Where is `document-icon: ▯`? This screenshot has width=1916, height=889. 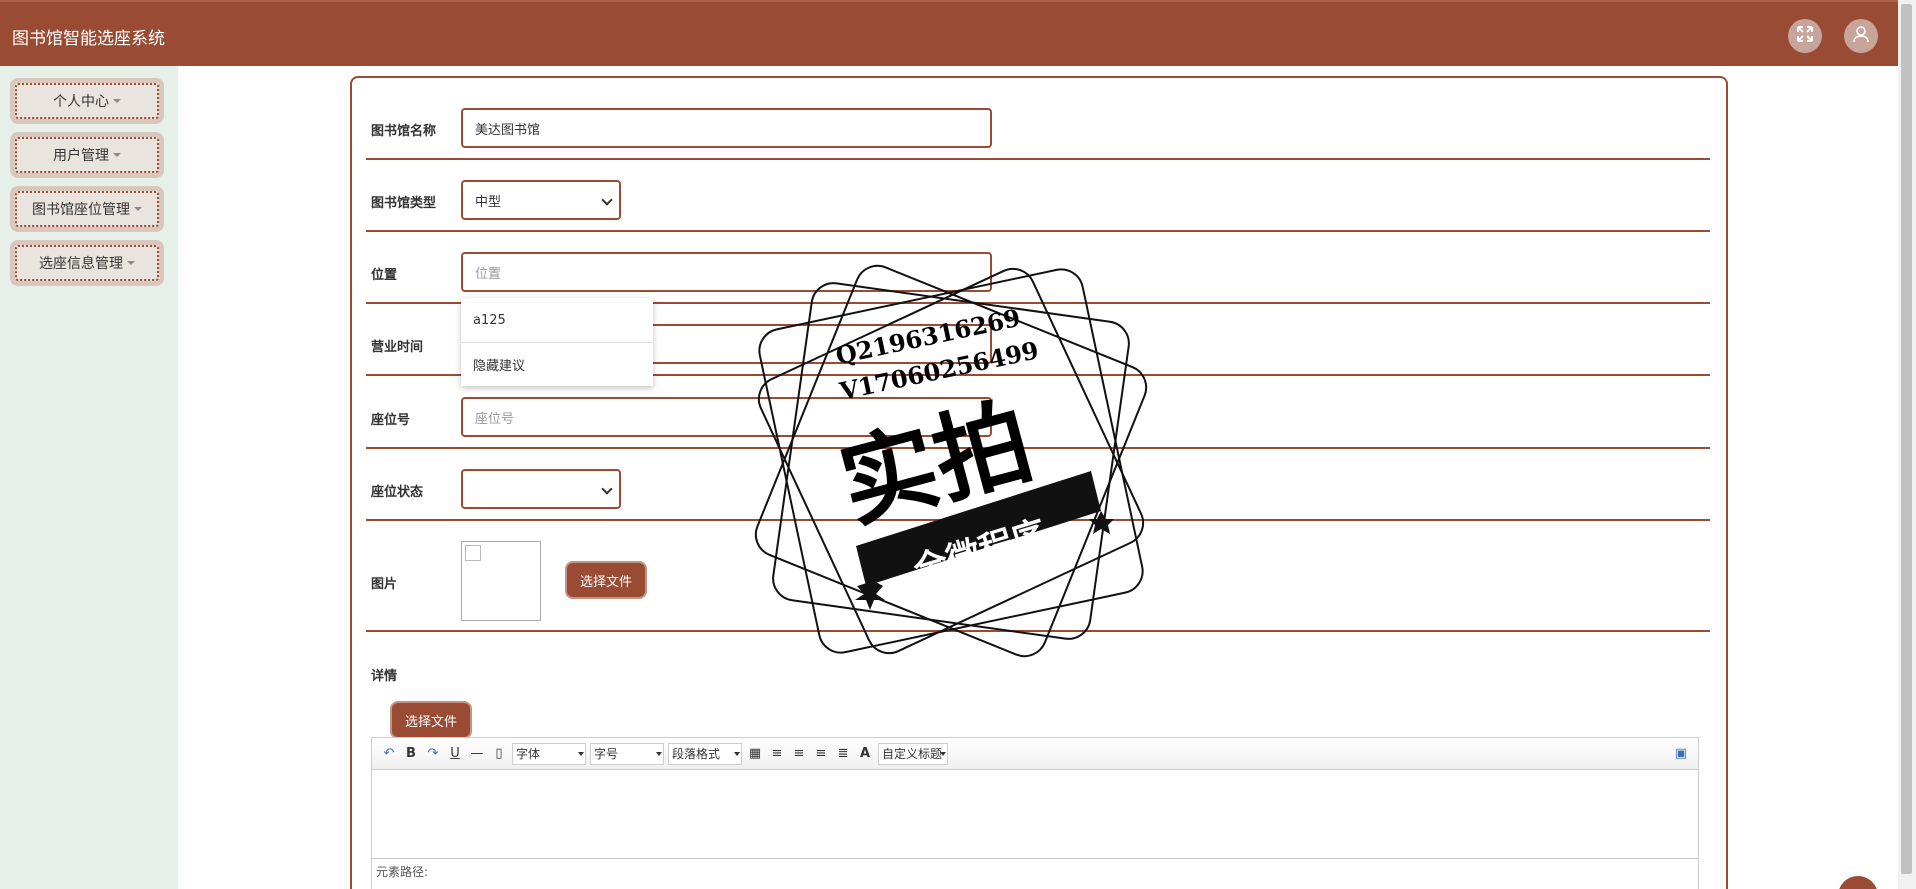
document-icon: ▯ is located at coordinates (499, 754).